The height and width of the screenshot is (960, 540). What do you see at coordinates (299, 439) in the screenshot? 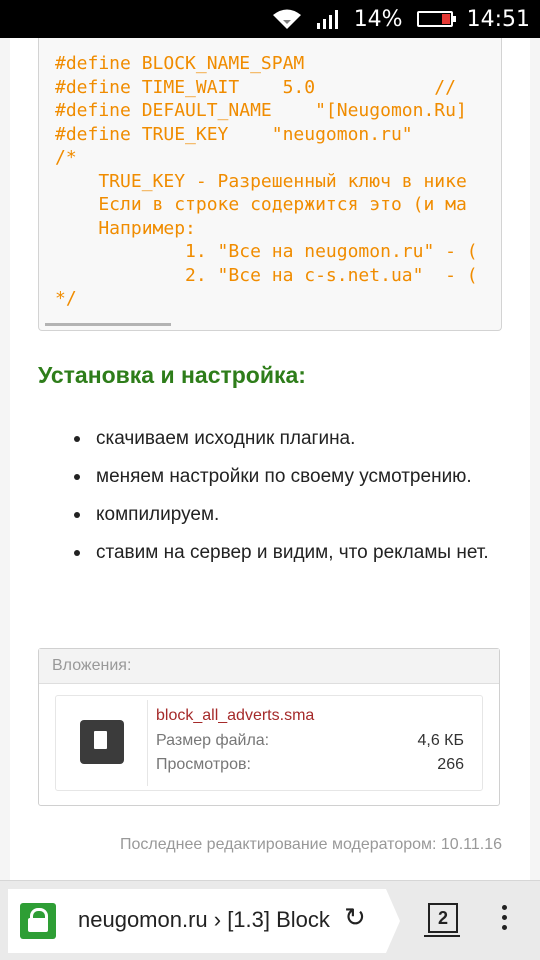
I see `list-item: скачиваем исходник плагина.` at bounding box center [299, 439].